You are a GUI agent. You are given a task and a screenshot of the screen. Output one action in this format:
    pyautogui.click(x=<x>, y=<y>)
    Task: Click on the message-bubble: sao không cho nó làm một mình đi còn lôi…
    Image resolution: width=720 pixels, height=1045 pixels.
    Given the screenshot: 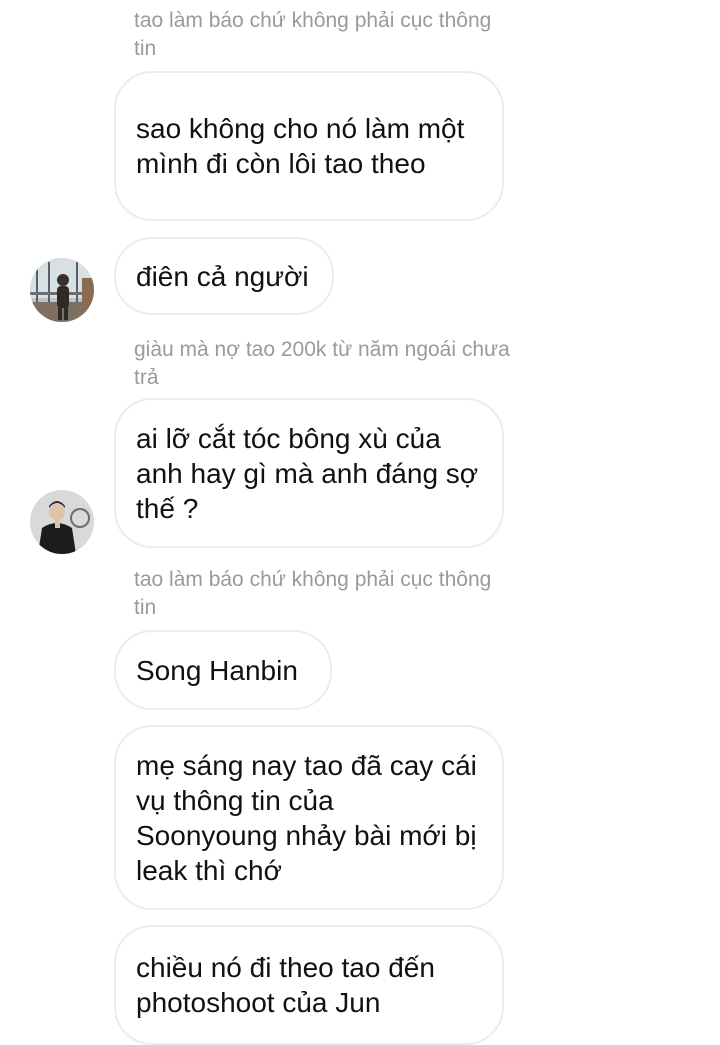 What is the action you would take?
    pyautogui.click(x=309, y=146)
    